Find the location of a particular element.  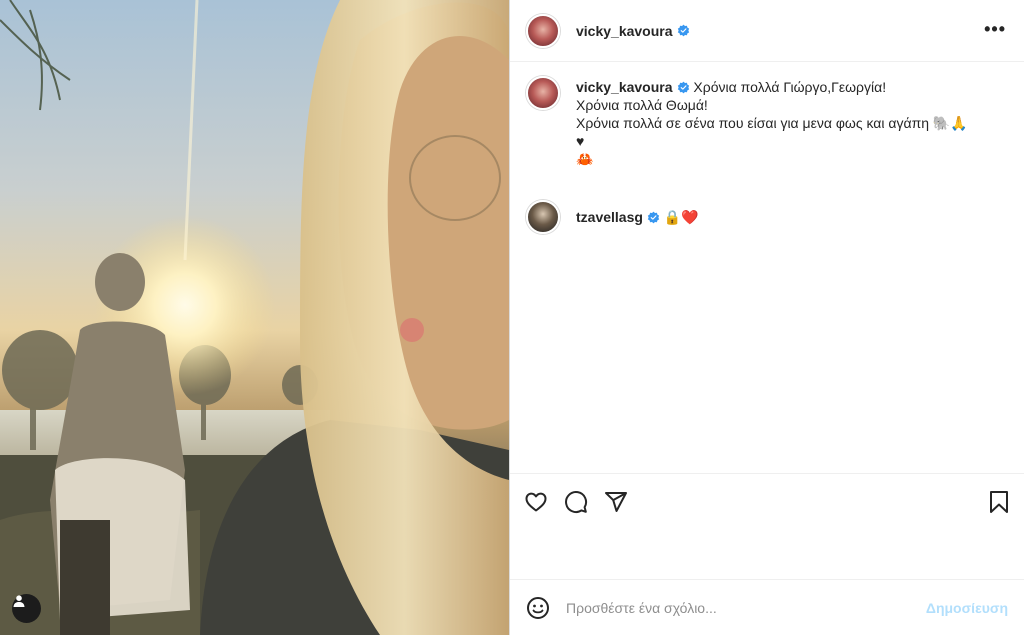

save-button is located at coordinates (999, 504).